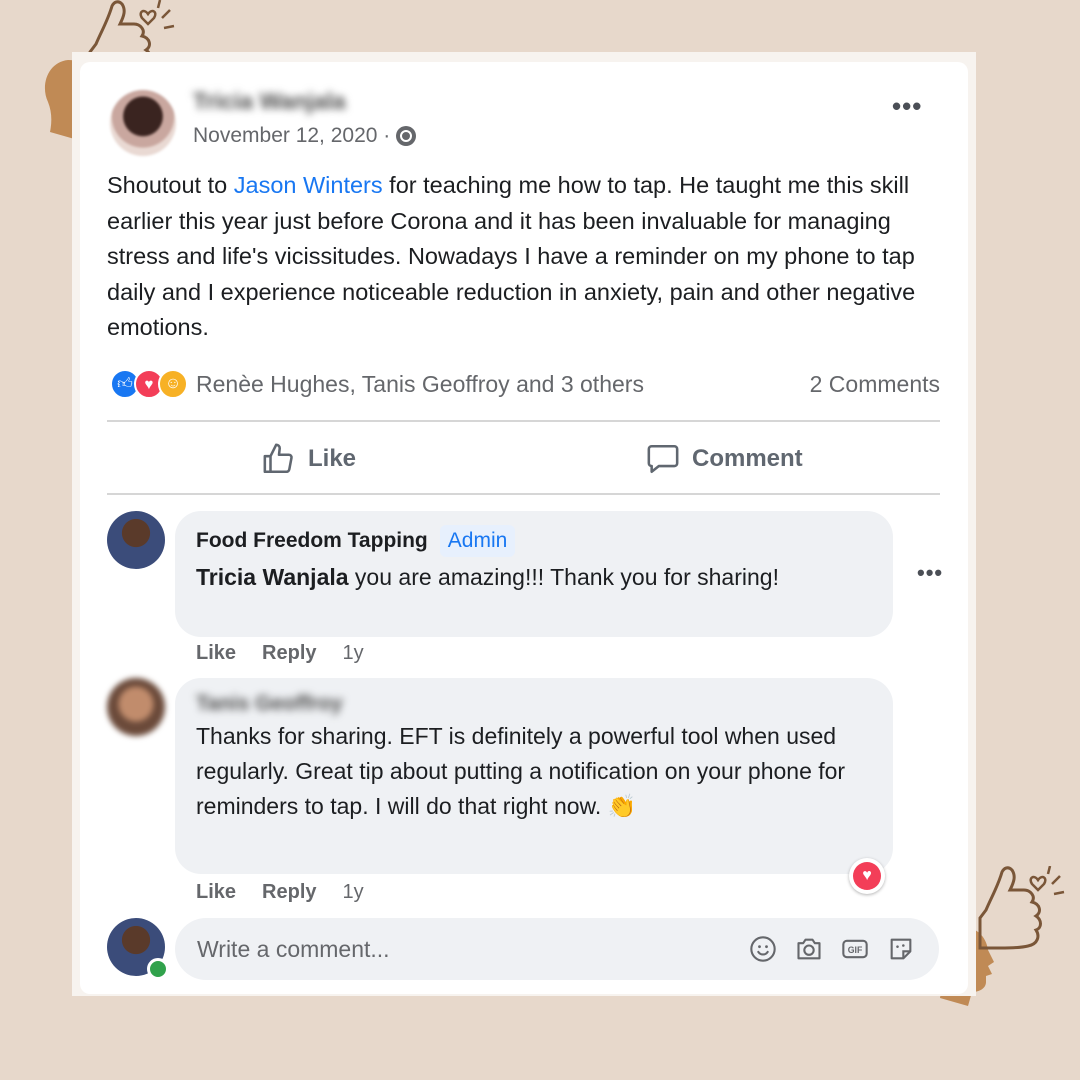 Image resolution: width=1080 pixels, height=1080 pixels. What do you see at coordinates (308, 185) in the screenshot?
I see `post-mention-link: Jason Winters` at bounding box center [308, 185].